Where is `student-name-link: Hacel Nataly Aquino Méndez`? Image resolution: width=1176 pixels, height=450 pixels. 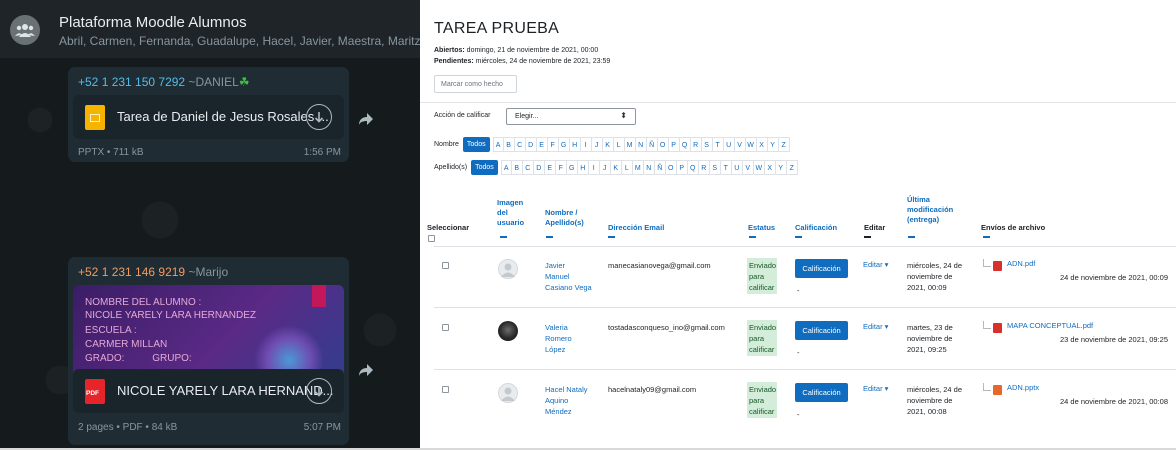 student-name-link: Hacel Nataly Aquino Méndez is located at coordinates (566, 400).